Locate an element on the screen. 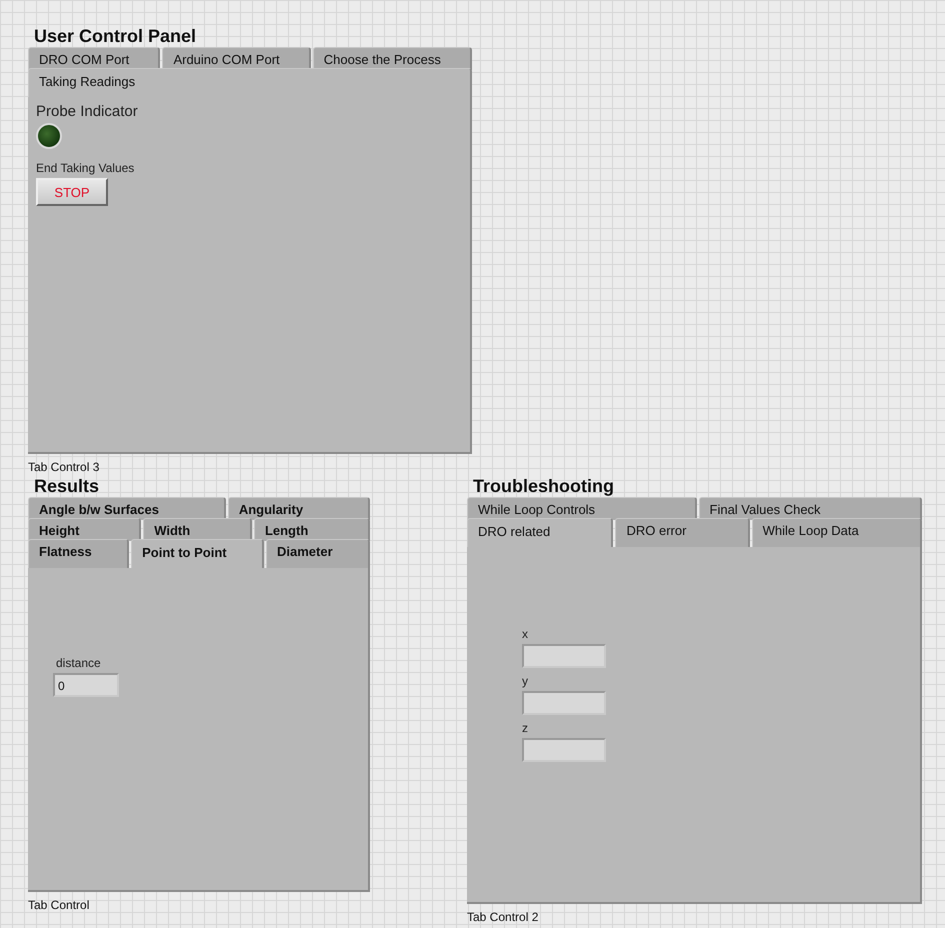 Image resolution: width=945 pixels, height=928 pixels. field-label: distance is located at coordinates (78, 663).